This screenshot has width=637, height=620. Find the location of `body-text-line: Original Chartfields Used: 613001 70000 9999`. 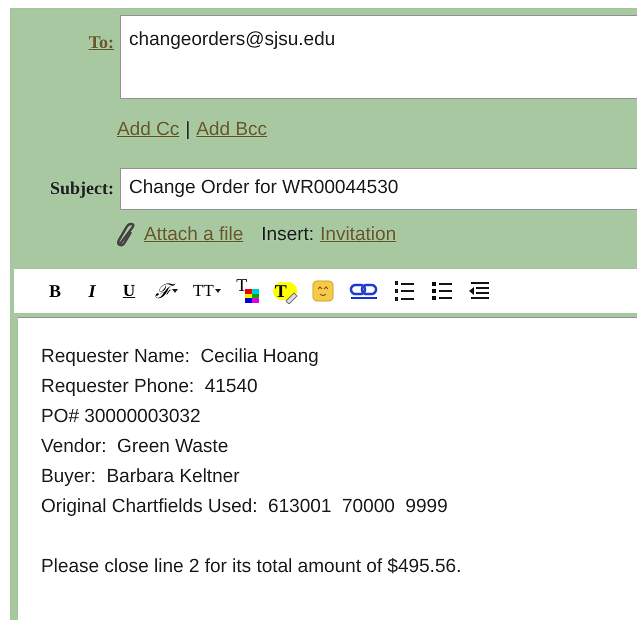

body-text-line: Original Chartfields Used: 613001 70000 9999 is located at coordinates (245, 507).